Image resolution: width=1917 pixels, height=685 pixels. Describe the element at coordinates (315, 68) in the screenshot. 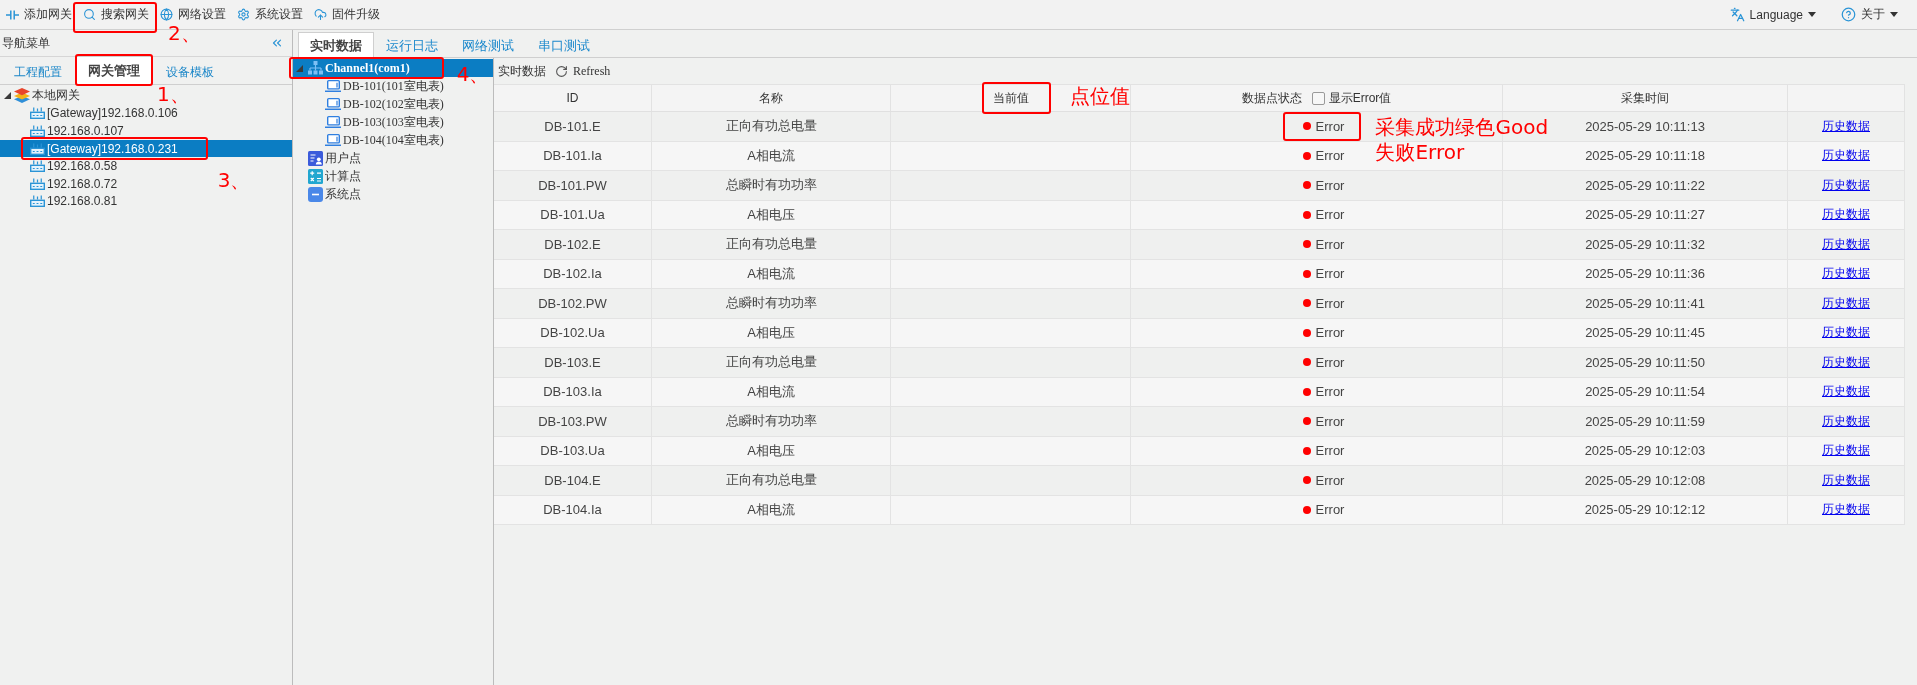

I see `hierarchy-icon` at that location.